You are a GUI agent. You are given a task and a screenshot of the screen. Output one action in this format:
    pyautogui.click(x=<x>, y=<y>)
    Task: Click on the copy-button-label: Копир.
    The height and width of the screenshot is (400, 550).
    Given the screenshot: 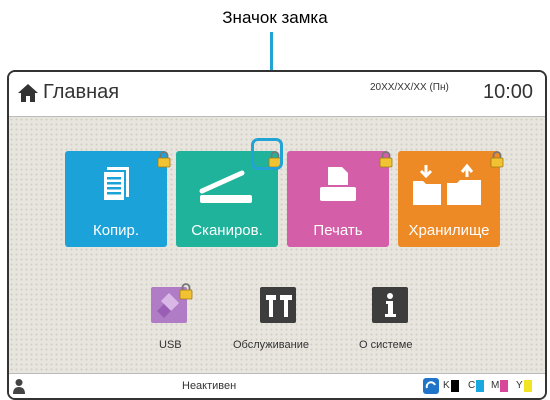 What is the action you would take?
    pyautogui.click(x=116, y=230)
    